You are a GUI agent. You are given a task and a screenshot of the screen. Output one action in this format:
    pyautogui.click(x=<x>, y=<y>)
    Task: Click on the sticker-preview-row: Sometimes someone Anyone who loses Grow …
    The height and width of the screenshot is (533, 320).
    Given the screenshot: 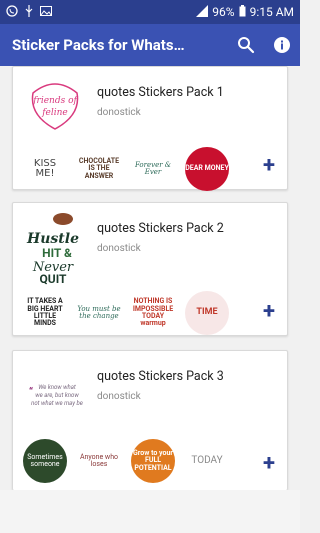 What is the action you would take?
    pyautogui.click(x=126, y=461)
    